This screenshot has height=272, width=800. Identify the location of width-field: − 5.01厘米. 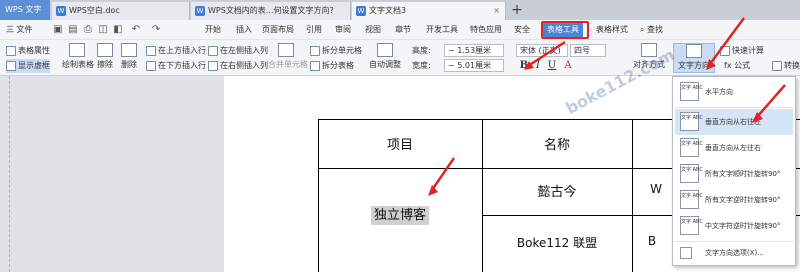
(474, 65).